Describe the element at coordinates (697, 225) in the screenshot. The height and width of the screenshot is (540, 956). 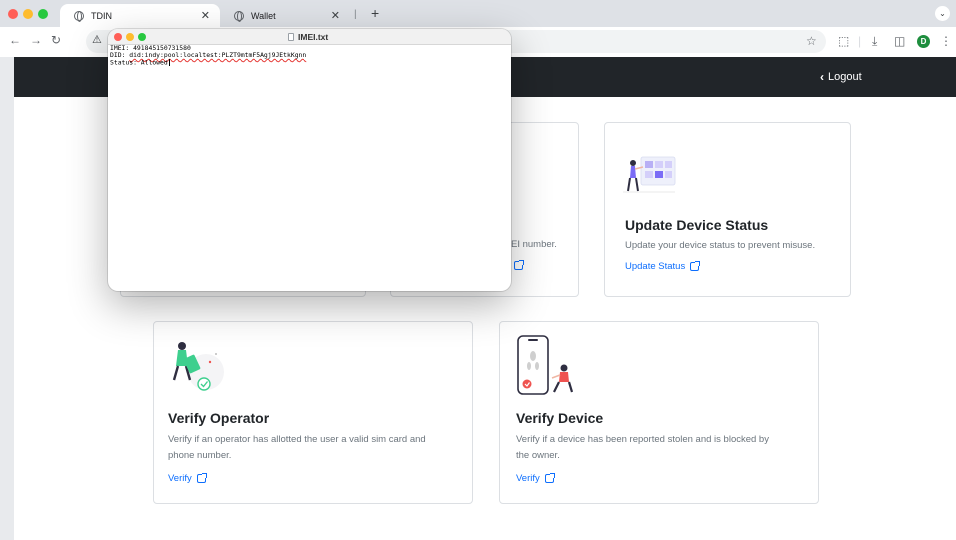
I see `card-title: Update Device Status` at that location.